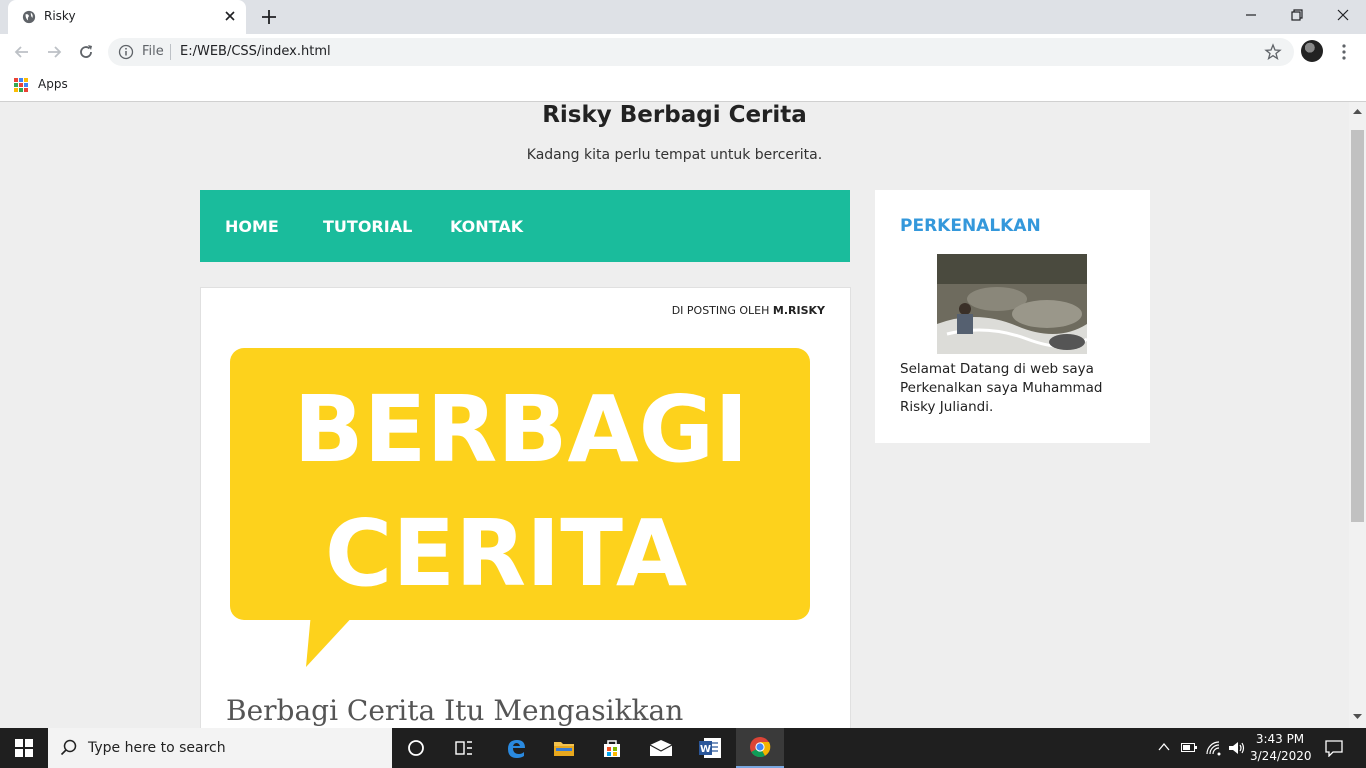 The image size is (1366, 768). Describe the element at coordinates (454, 710) in the screenshot. I see `post-title: Berbagi Cerita Itu Mengasikkan` at that location.